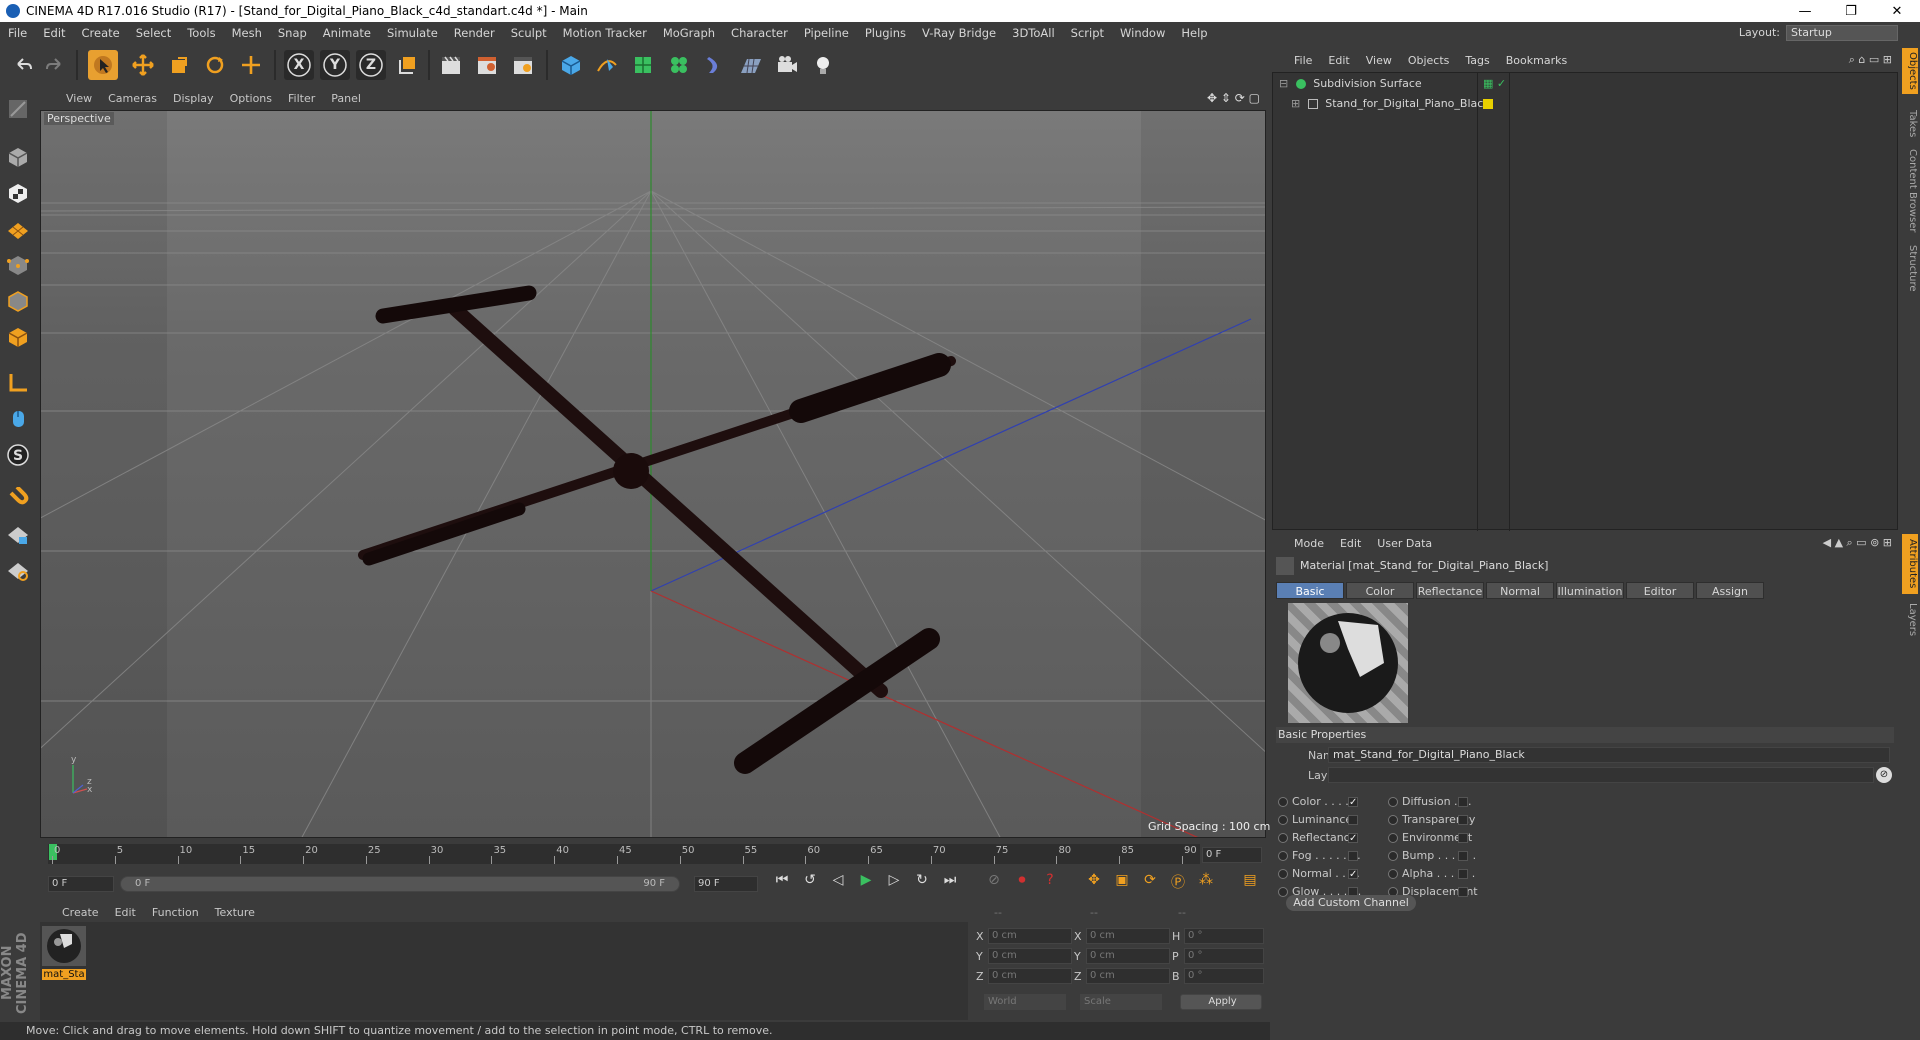 The image size is (1920, 1040). What do you see at coordinates (301, 98) in the screenshot?
I see `viewport-menu-filter: Filter` at bounding box center [301, 98].